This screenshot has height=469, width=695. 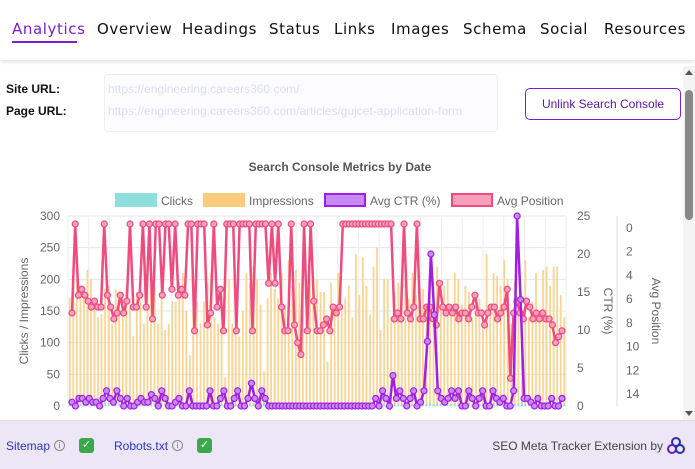 What do you see at coordinates (689, 155) in the screenshot?
I see `scroll-thumb` at bounding box center [689, 155].